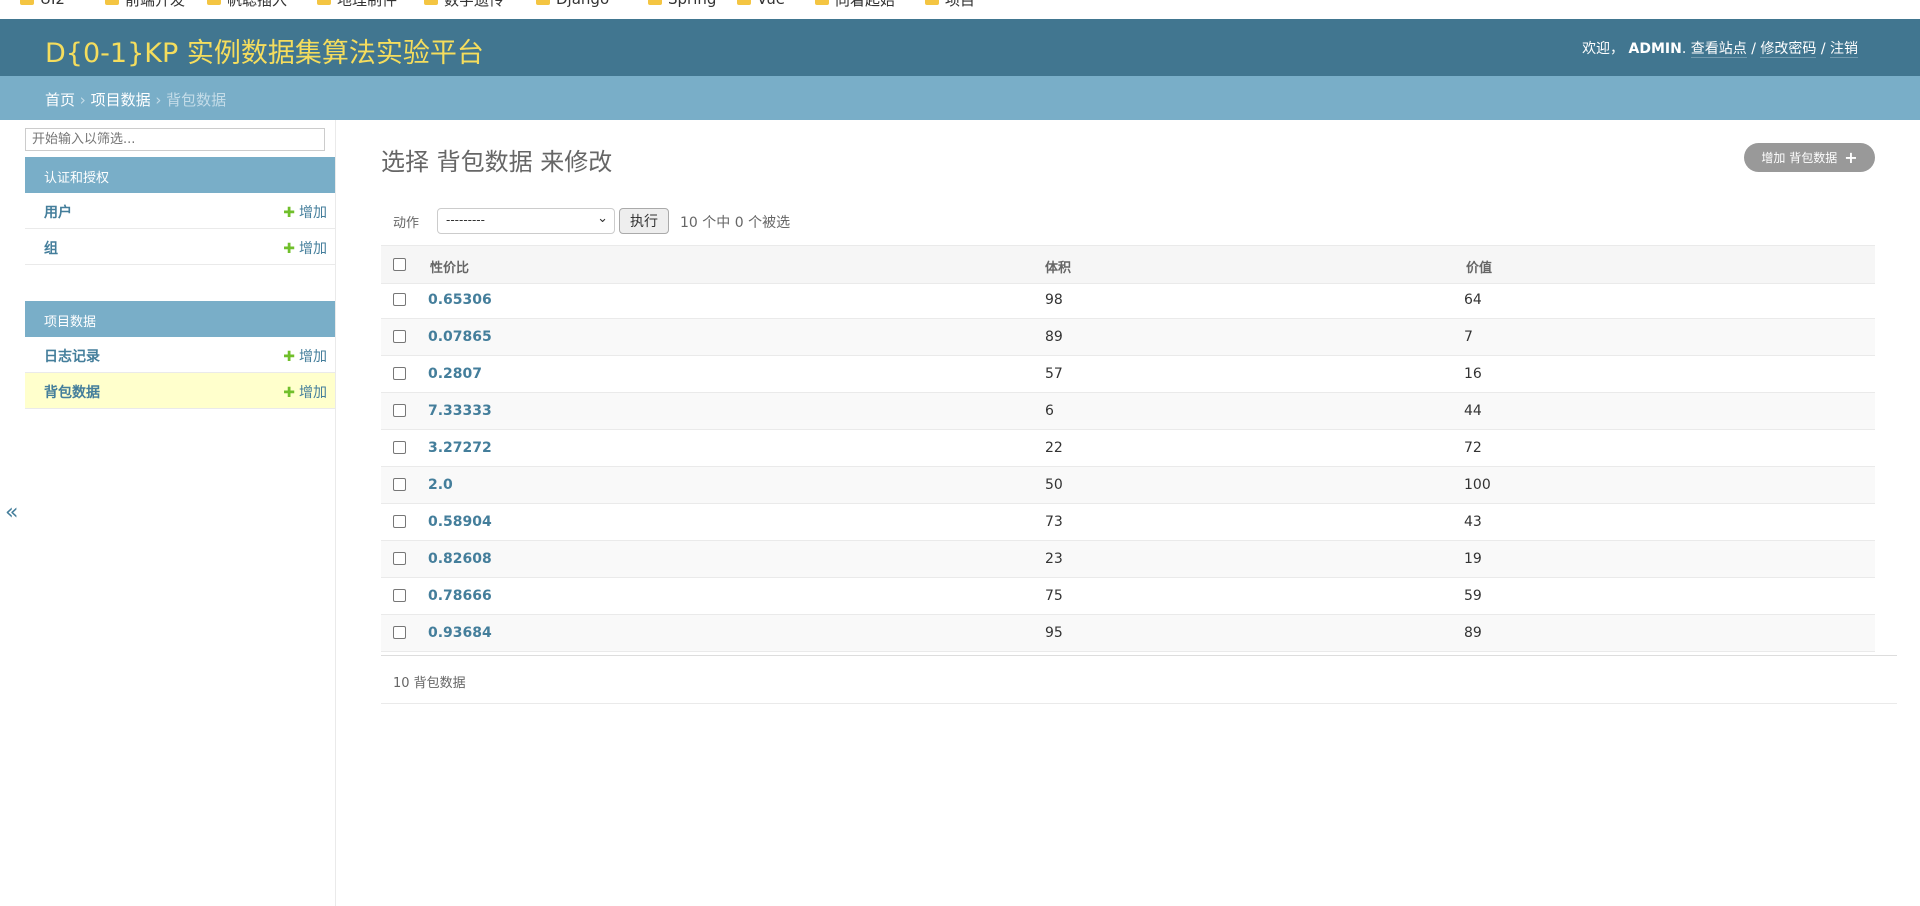  What do you see at coordinates (460, 633) in the screenshot?
I see `cell-ratio-link: 0.93684` at bounding box center [460, 633].